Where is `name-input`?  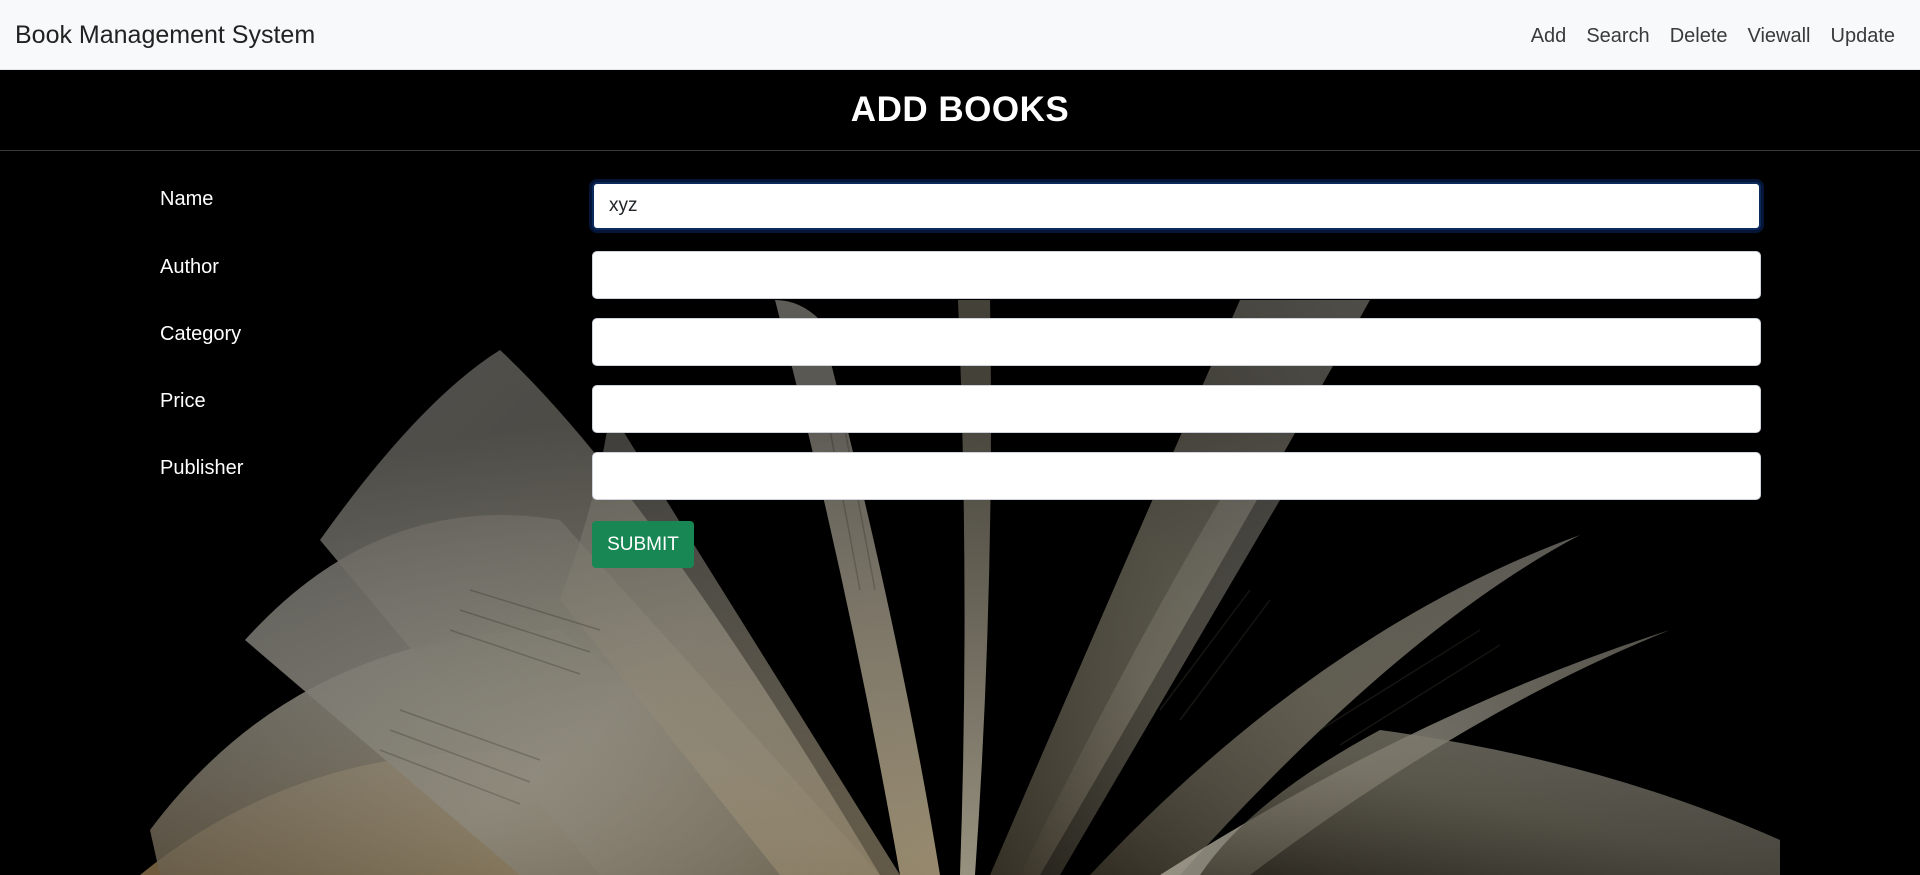 name-input is located at coordinates (1176, 206).